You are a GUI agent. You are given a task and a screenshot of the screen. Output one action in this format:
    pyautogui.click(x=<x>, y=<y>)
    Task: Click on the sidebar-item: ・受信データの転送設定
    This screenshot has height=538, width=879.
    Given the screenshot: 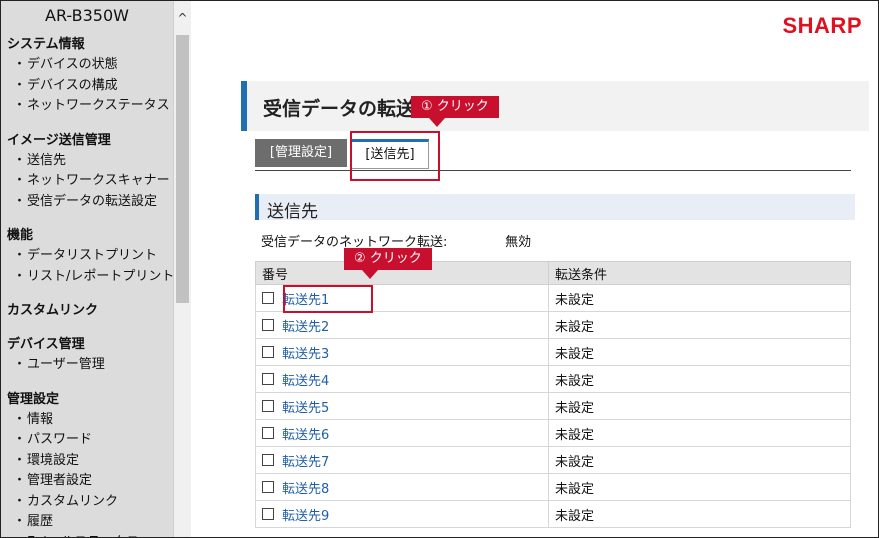 What is the action you would take?
    pyautogui.click(x=87, y=202)
    